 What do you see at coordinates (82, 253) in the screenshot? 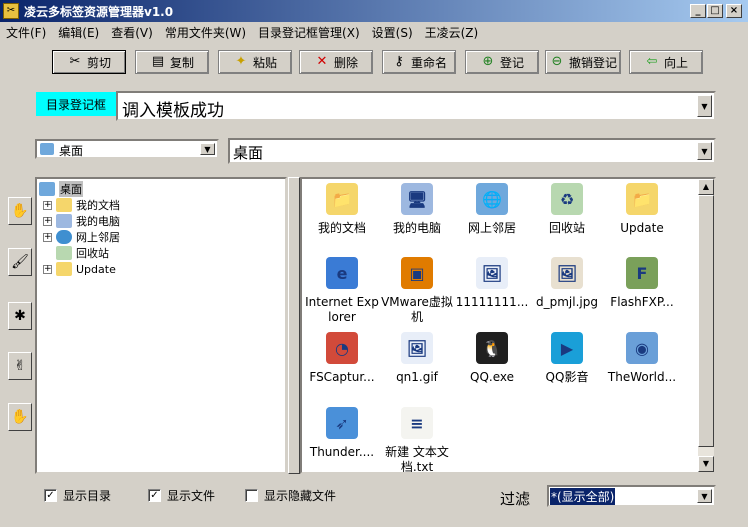
I see `tree-item-recycle-bin: 回收站` at bounding box center [82, 253].